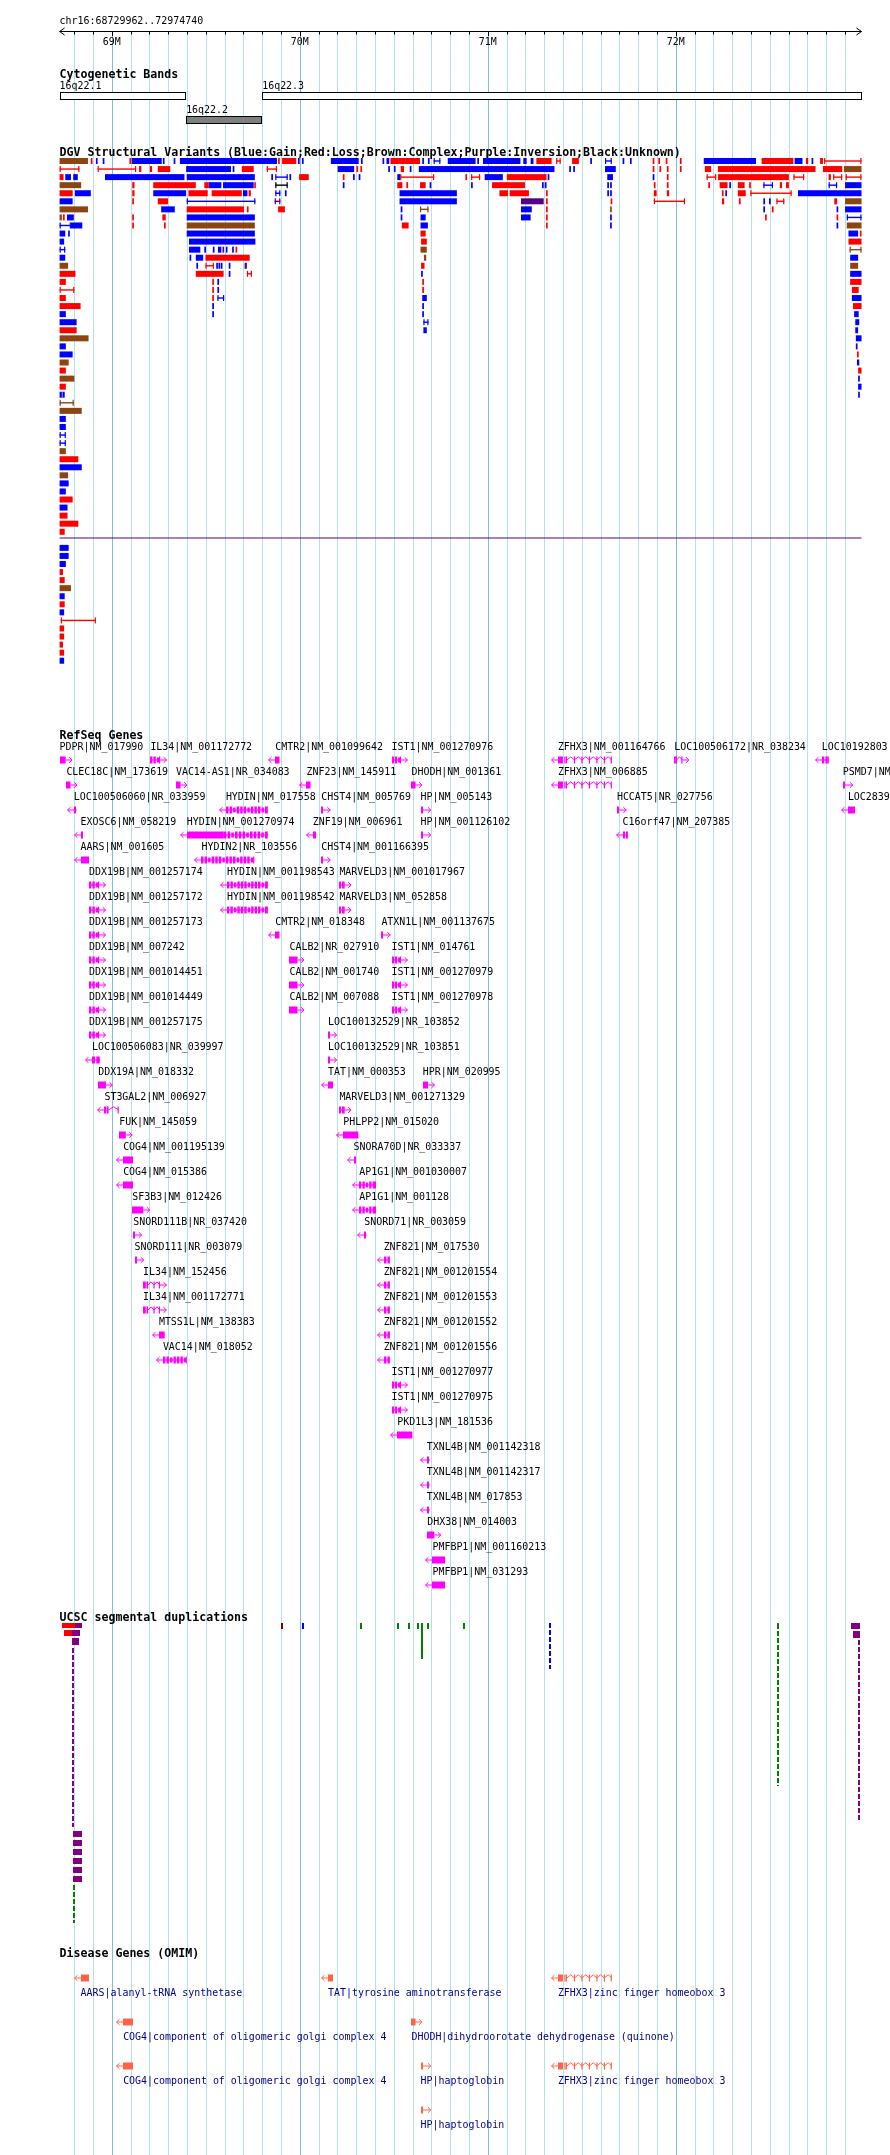 This screenshot has height=2155, width=890. I want to click on gene-label: ZNF821|NM_001201553, so click(440, 1296).